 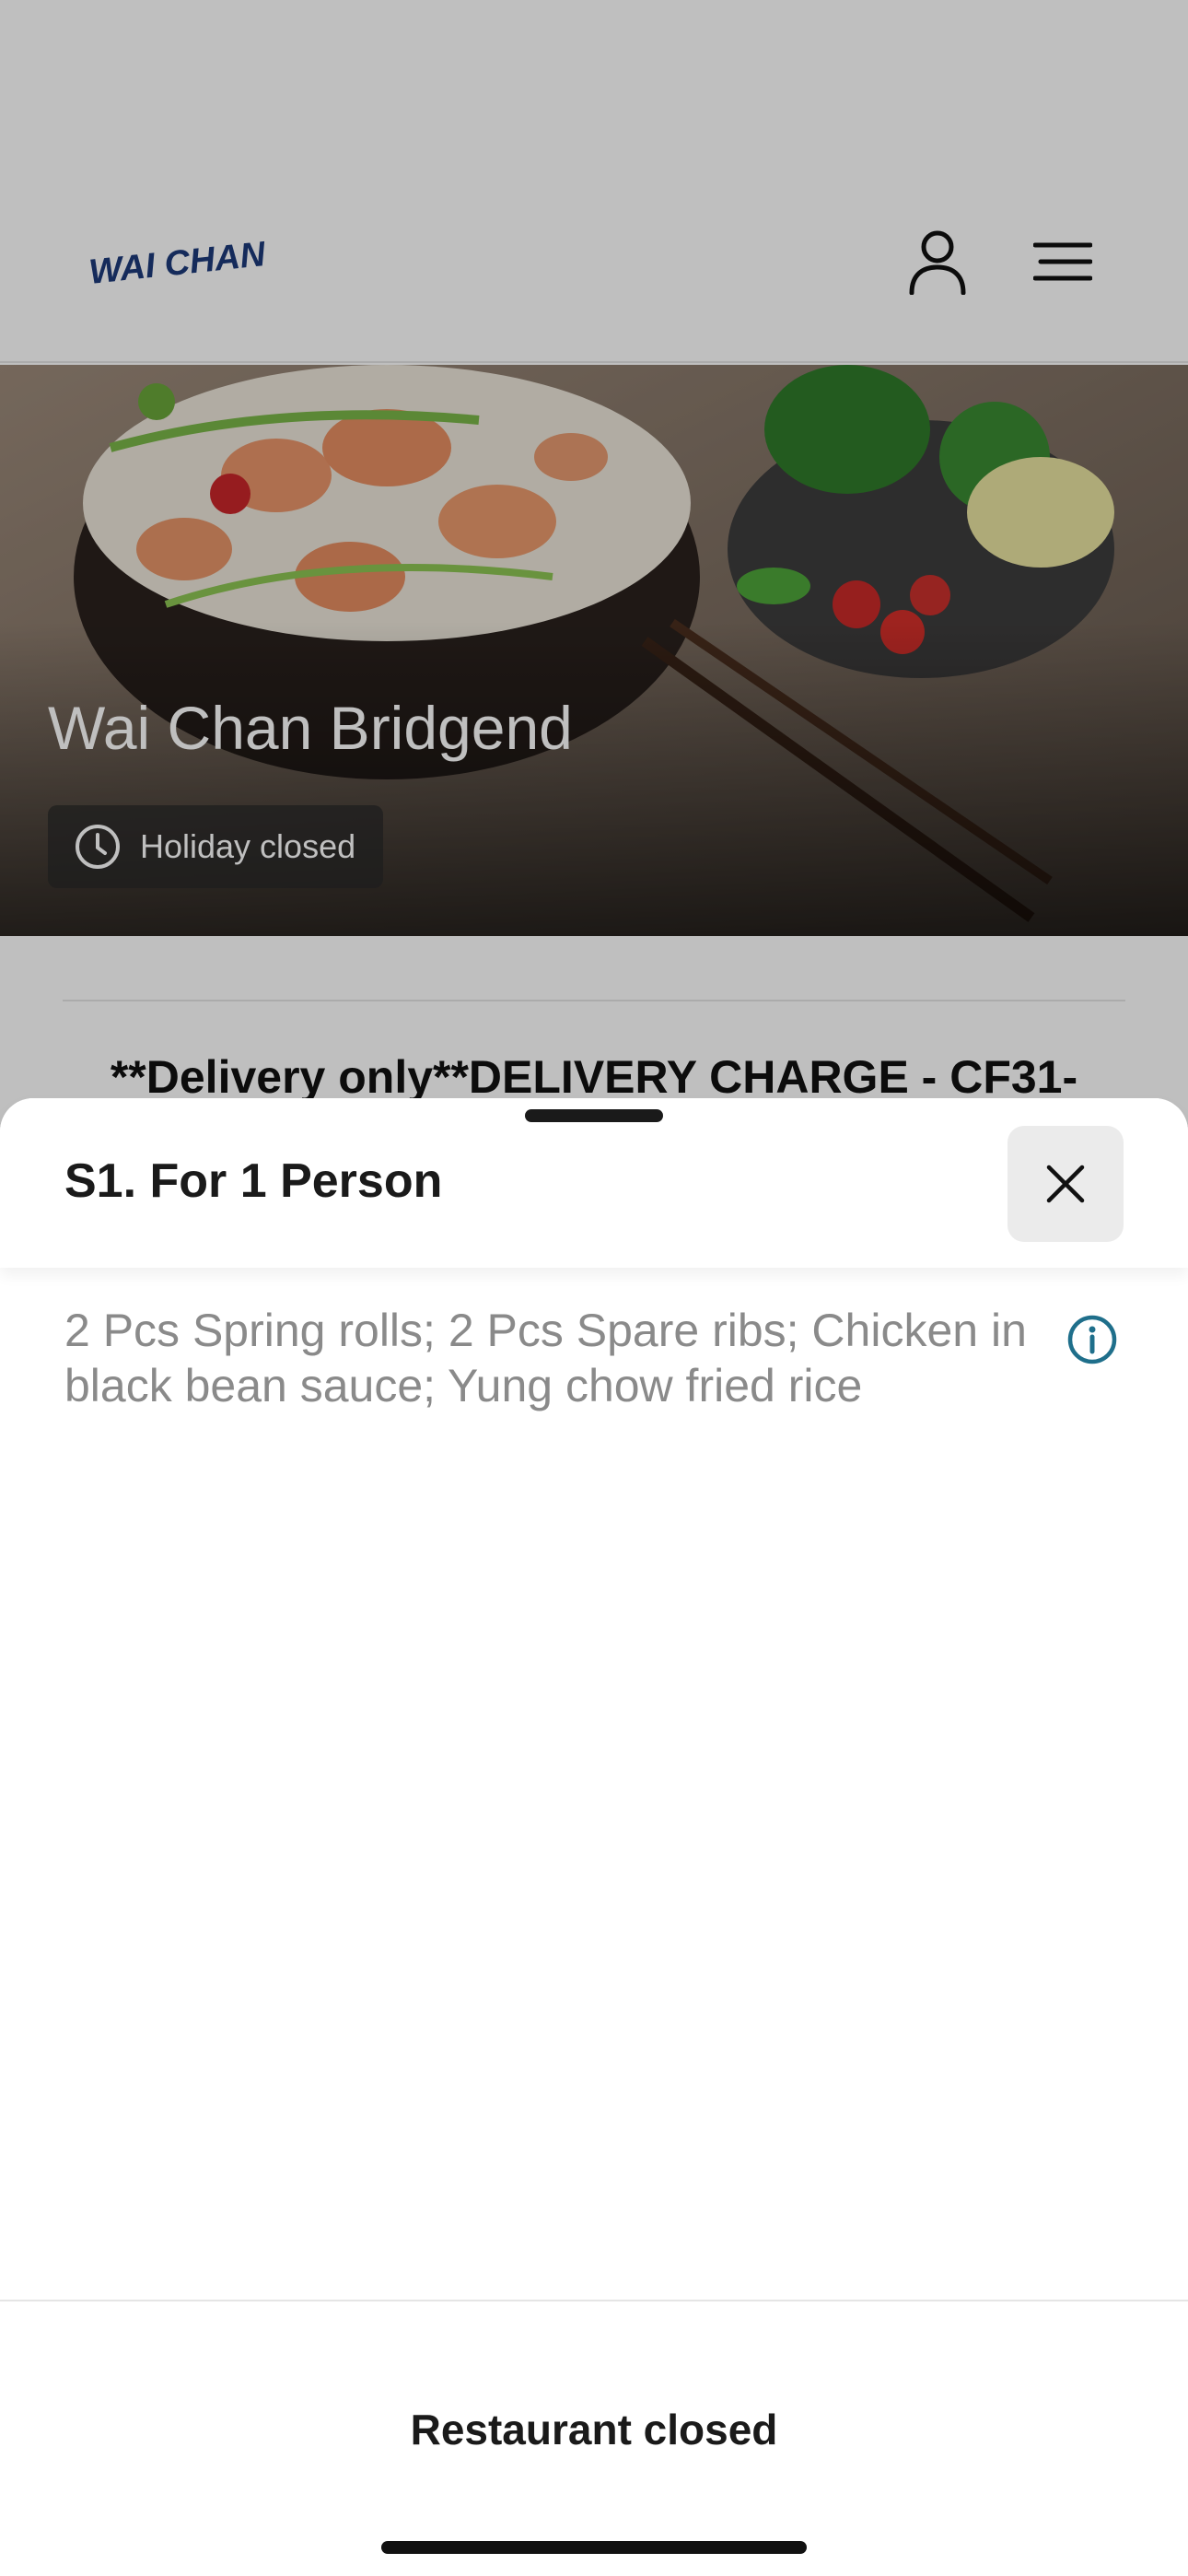 I want to click on close-button, so click(x=1065, y=1184).